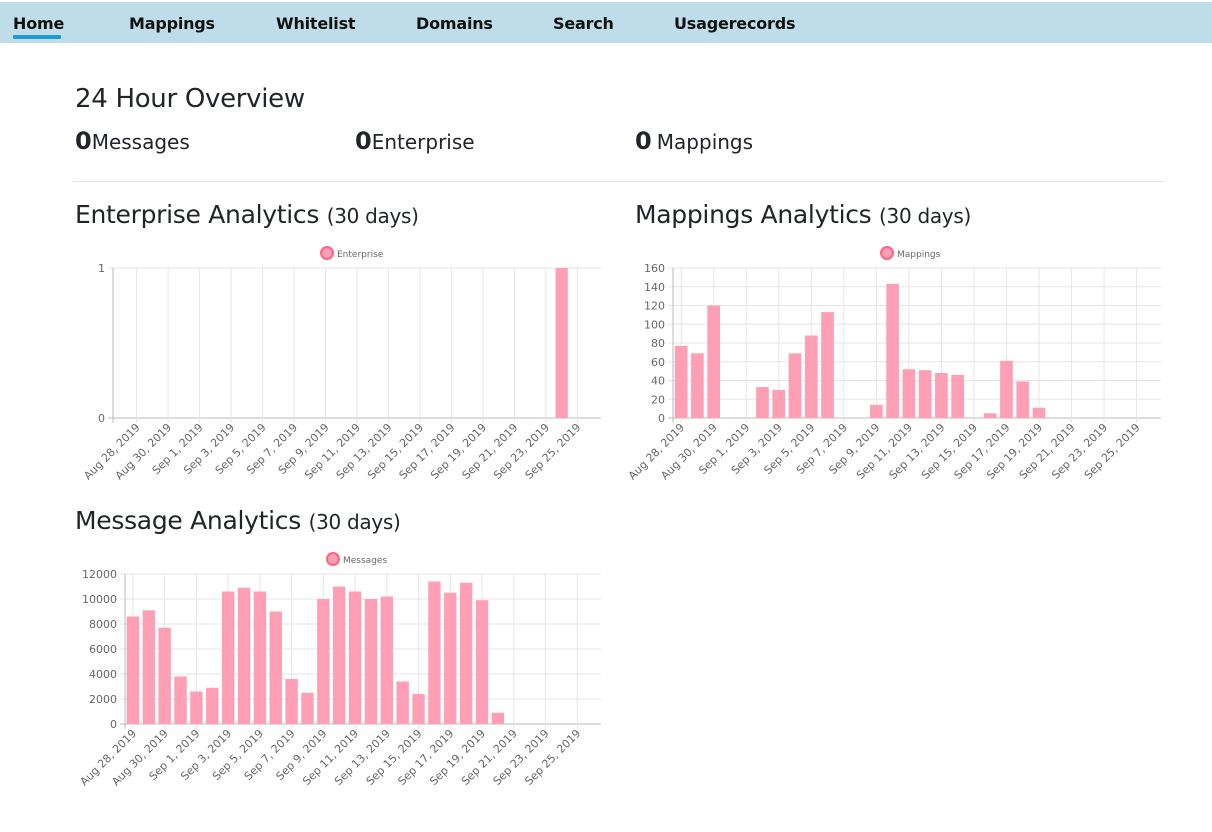 The height and width of the screenshot is (832, 1212). I want to click on message-analytics-subtitle: (30 days), so click(354, 522).